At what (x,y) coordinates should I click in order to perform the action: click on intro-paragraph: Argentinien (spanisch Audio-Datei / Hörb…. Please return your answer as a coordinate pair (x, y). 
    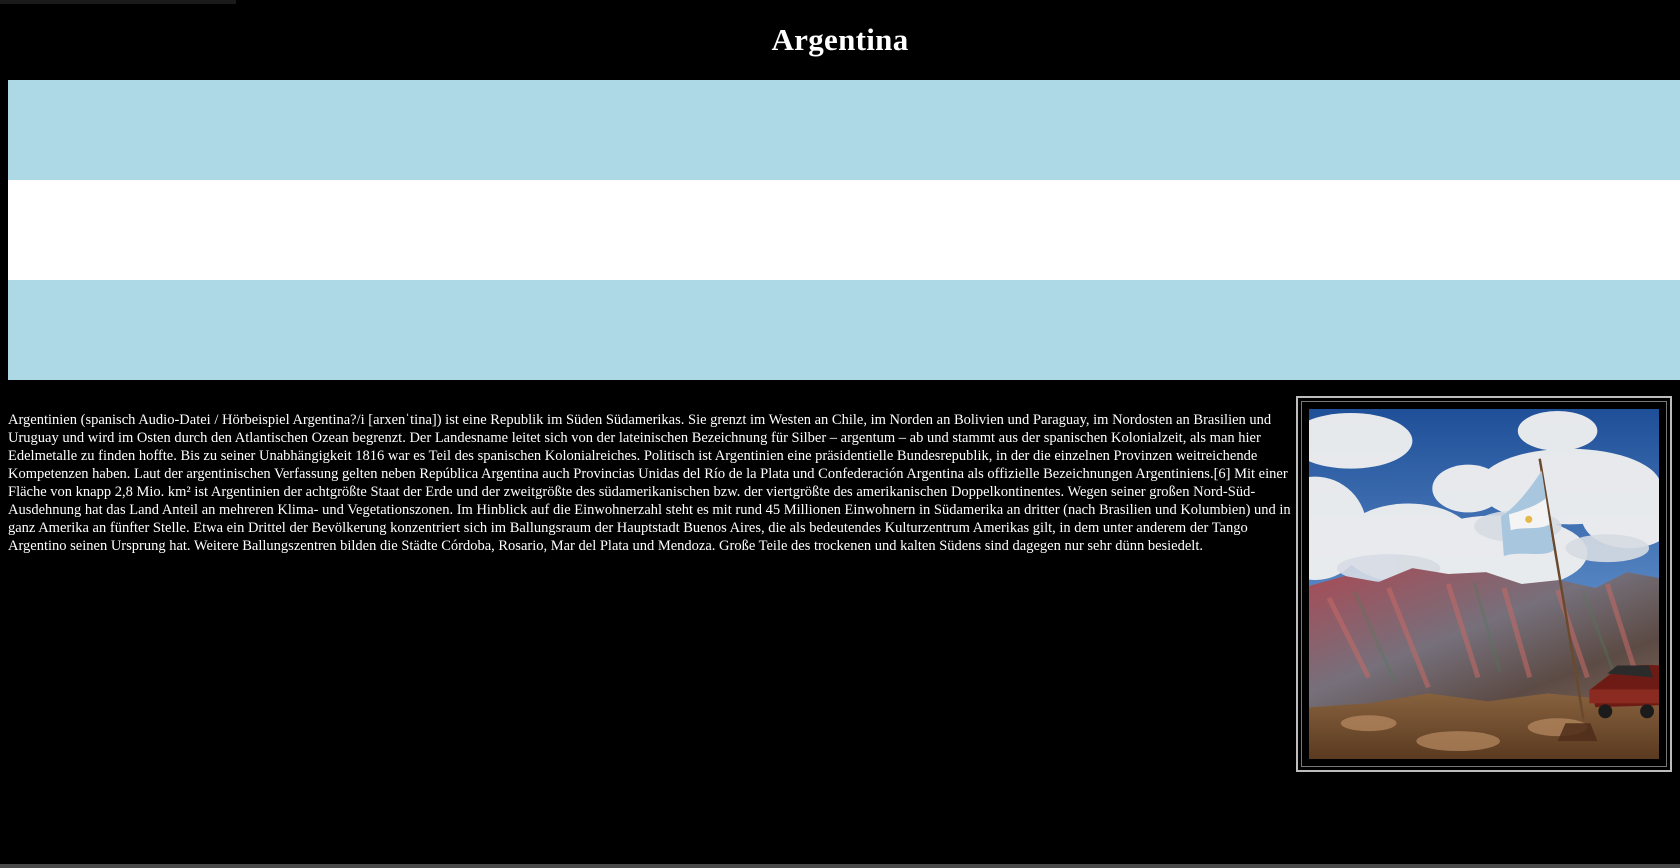
    Looking at the image, I should click on (649, 482).